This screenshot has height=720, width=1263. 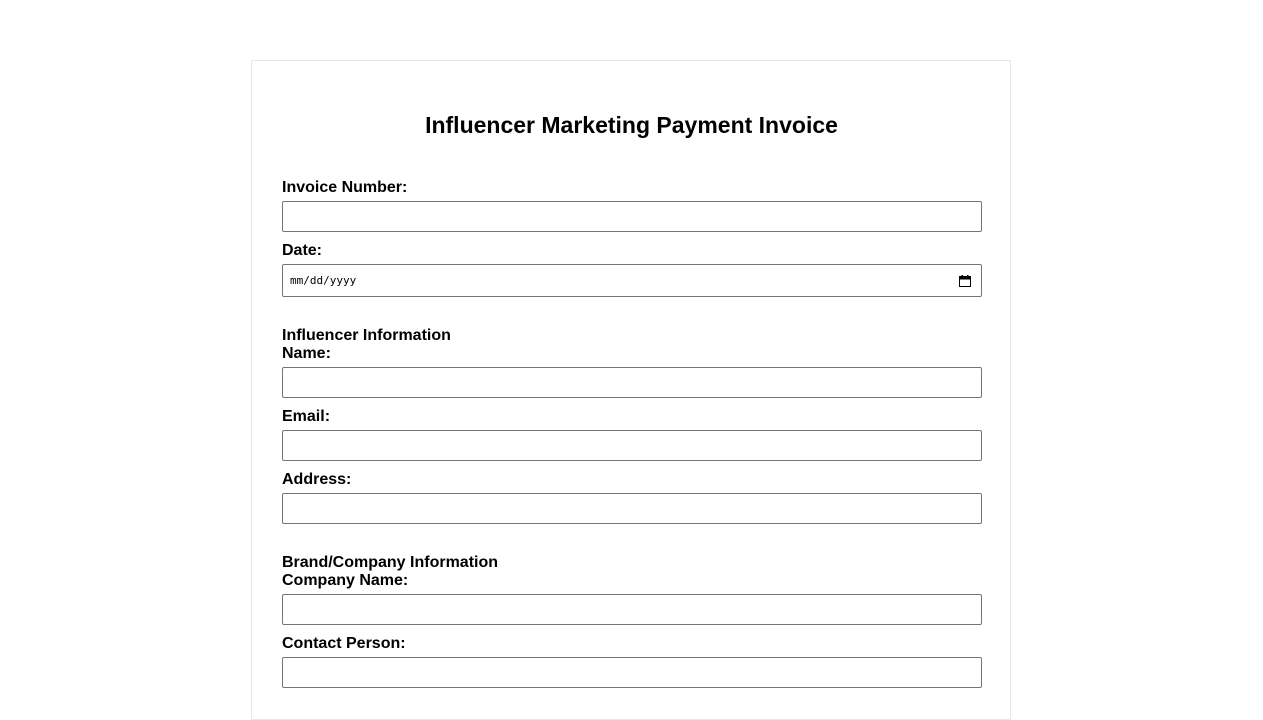 I want to click on invoice-number-input, so click(x=632, y=216).